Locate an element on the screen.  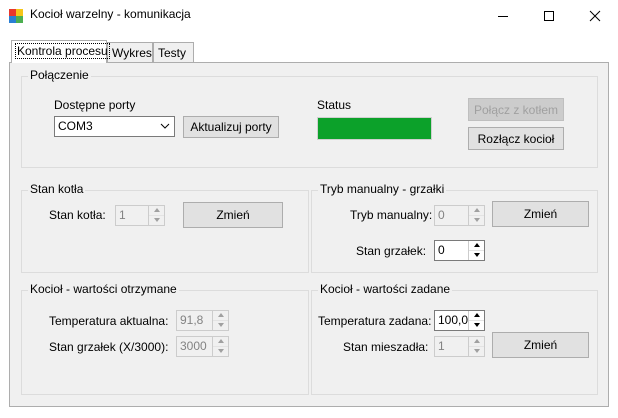
connection-group-title: Połączenie is located at coordinates (59, 75).